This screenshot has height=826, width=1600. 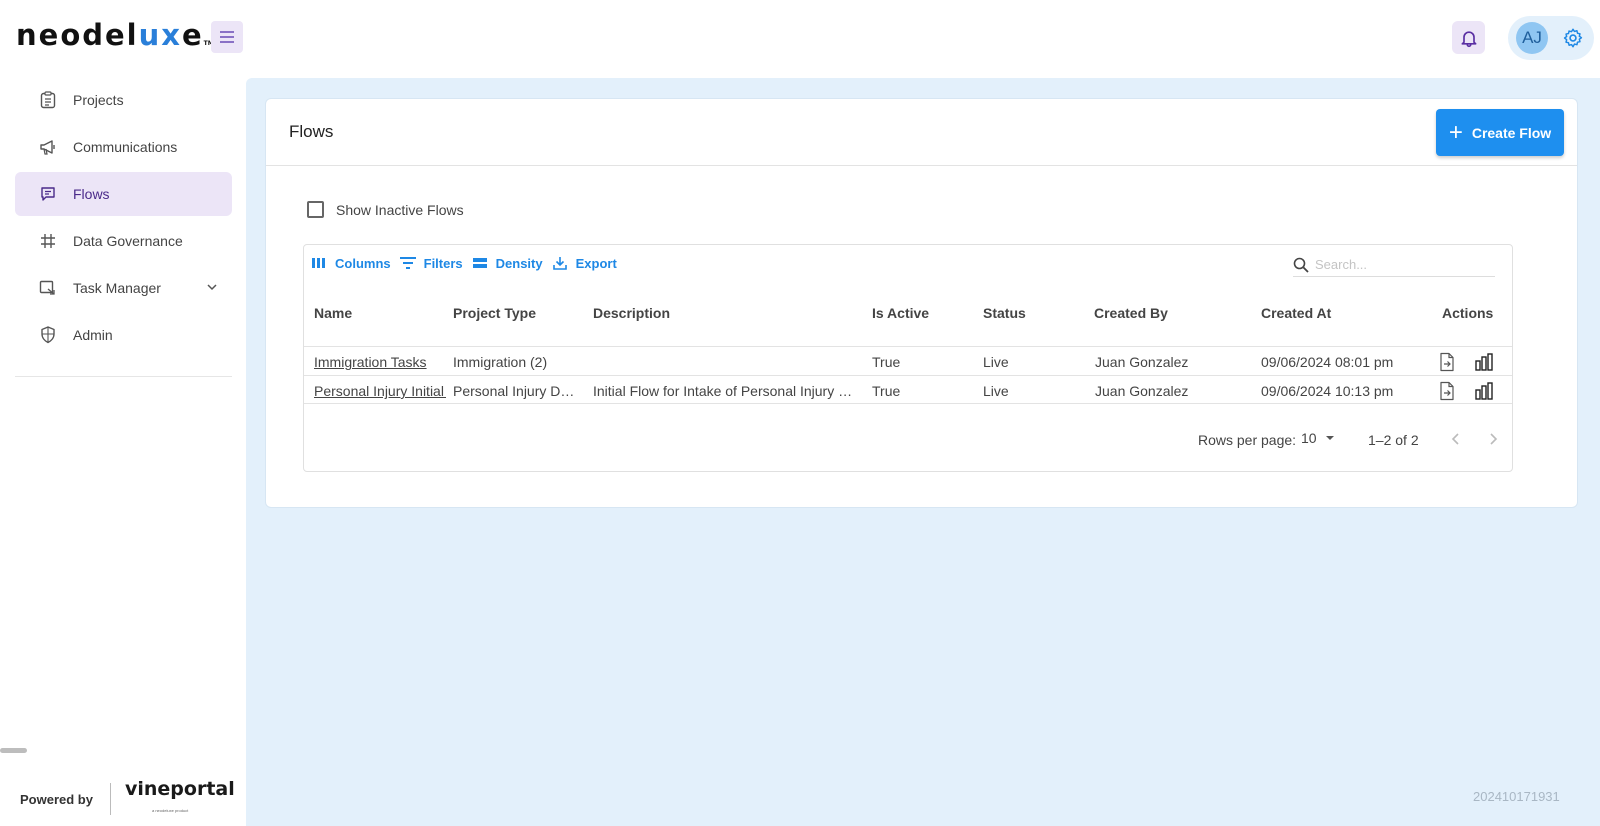 What do you see at coordinates (98, 100) in the screenshot?
I see `sidebar-item-label: Projects` at bounding box center [98, 100].